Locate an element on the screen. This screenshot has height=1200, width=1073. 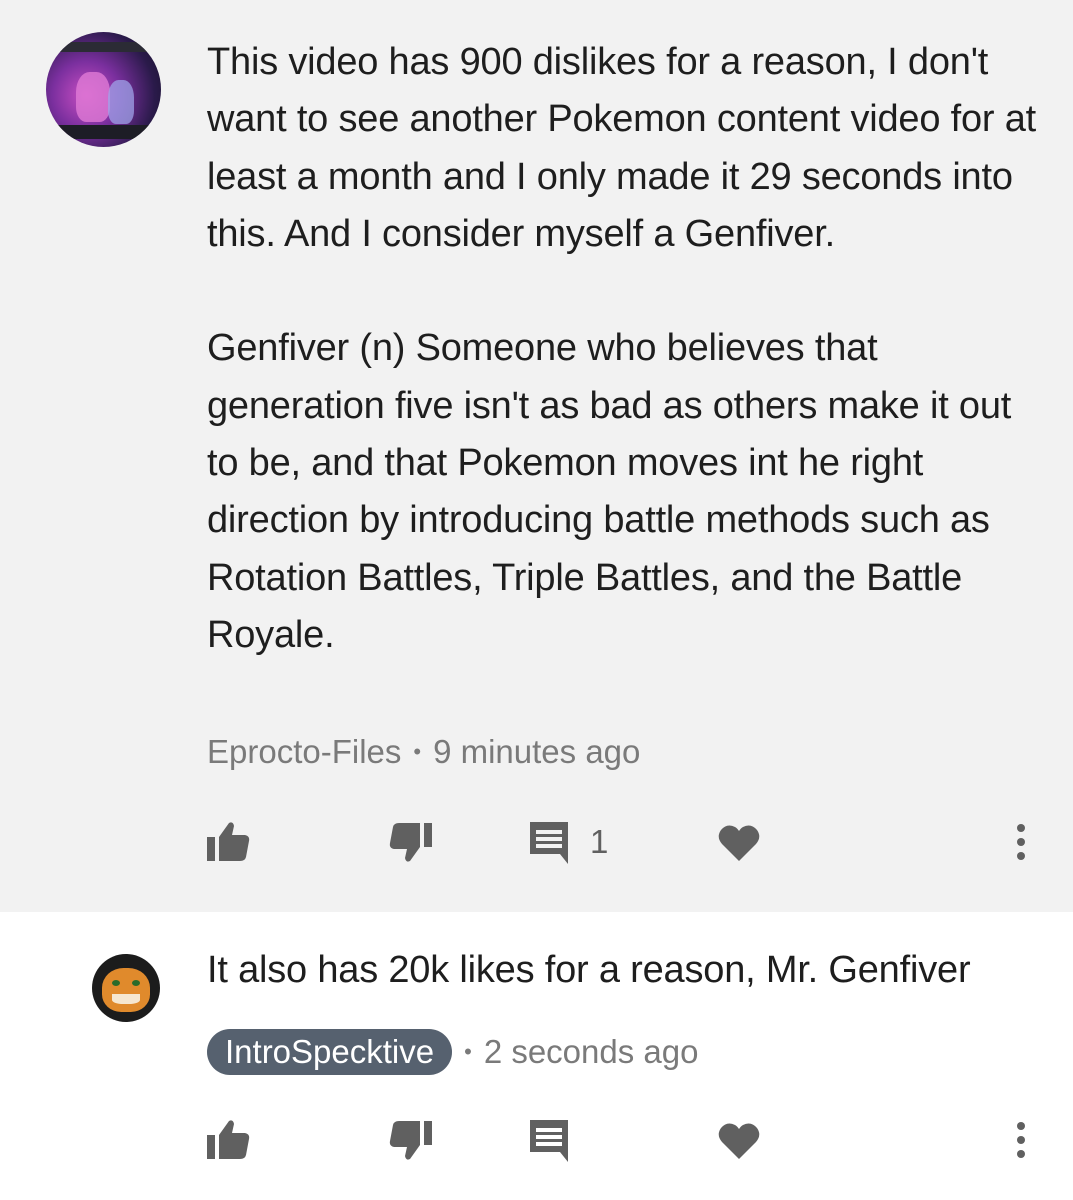
comment-meta: IntroSpecktive • 2 seconds ago is located at coordinates (452, 1052).